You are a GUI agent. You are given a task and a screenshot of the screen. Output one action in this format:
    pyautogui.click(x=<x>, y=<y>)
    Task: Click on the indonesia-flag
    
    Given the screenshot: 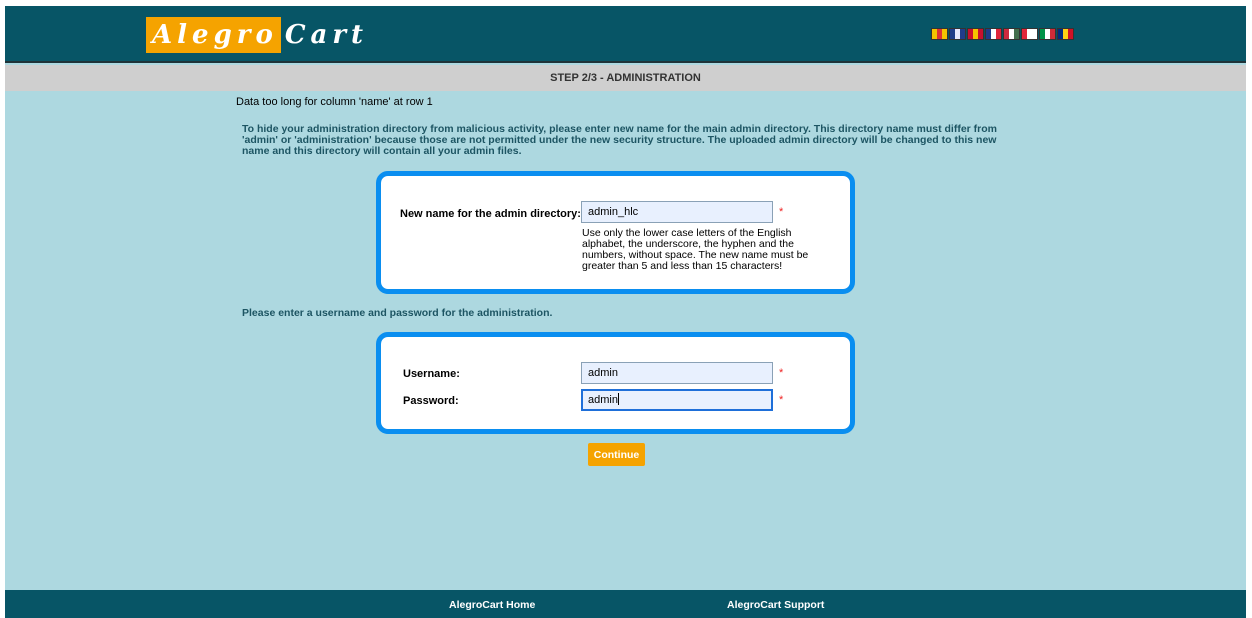 What is the action you would take?
    pyautogui.click(x=1029, y=34)
    